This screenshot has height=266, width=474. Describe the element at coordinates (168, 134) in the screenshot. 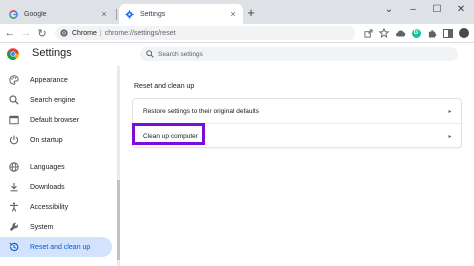

I see `highlight-box` at that location.